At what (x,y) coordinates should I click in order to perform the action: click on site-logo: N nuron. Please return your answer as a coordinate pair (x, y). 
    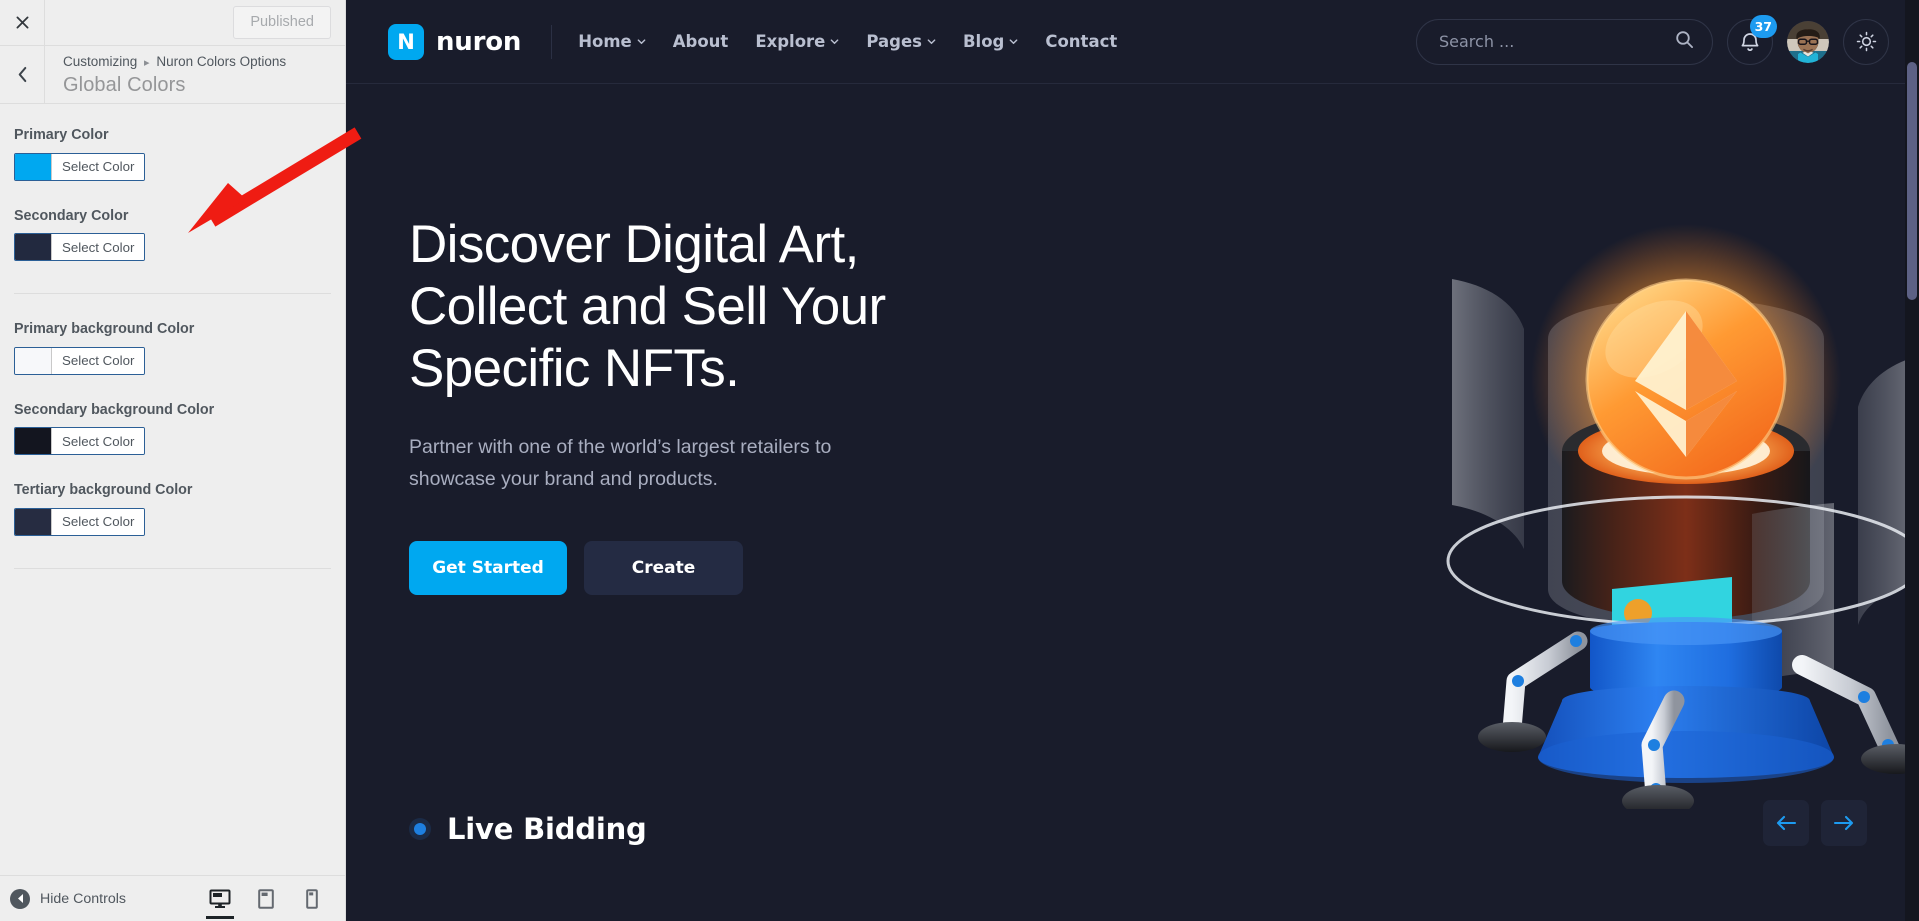
    Looking at the image, I should click on (455, 41).